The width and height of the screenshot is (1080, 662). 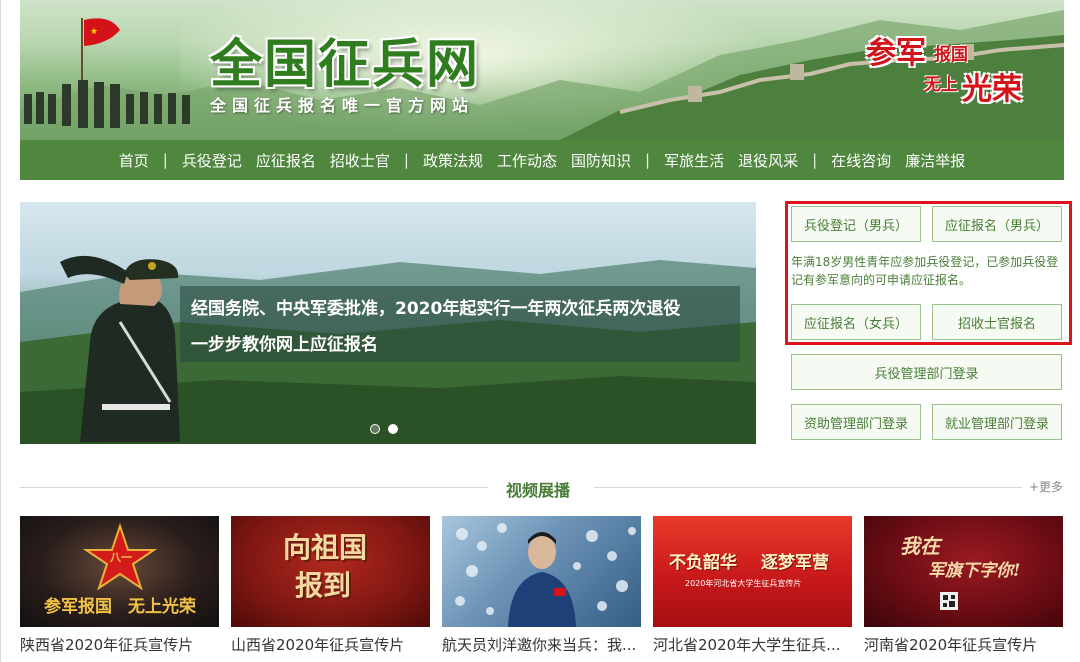 What do you see at coordinates (435, 306) in the screenshot?
I see `hero-headline: 经国务院、中央军委批准，2020年起实行一年两次征兵两次退役` at bounding box center [435, 306].